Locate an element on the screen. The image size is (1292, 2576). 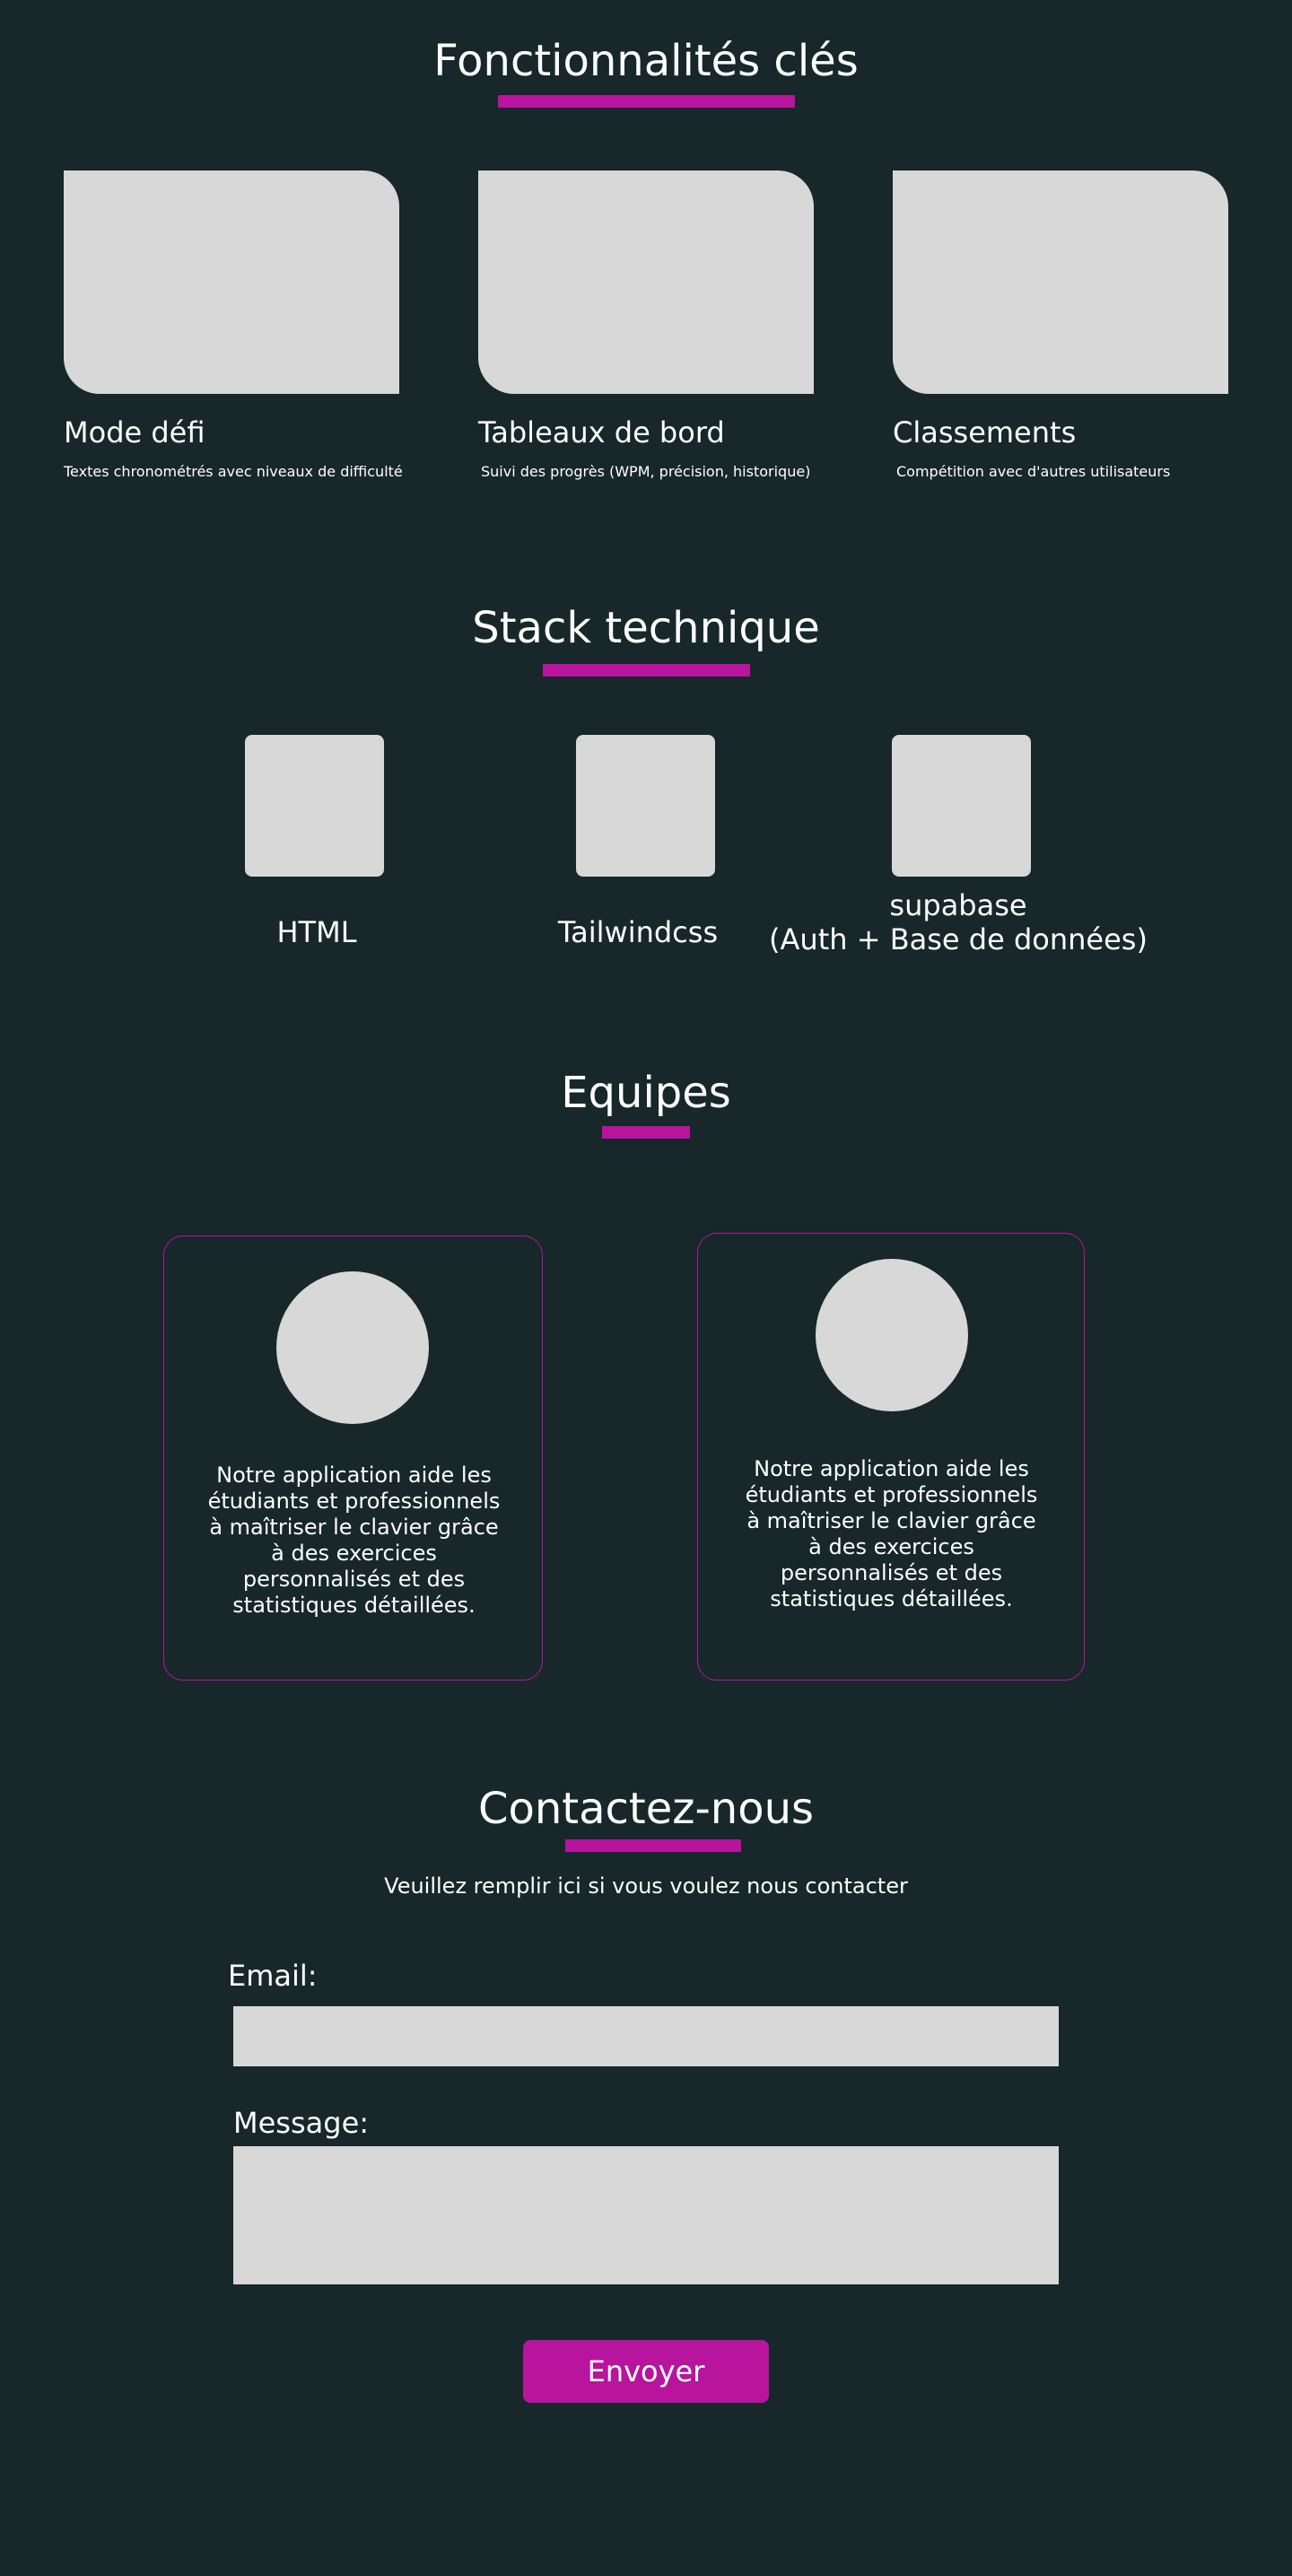
contact-title: Contactez-nous is located at coordinates (645, 1809).